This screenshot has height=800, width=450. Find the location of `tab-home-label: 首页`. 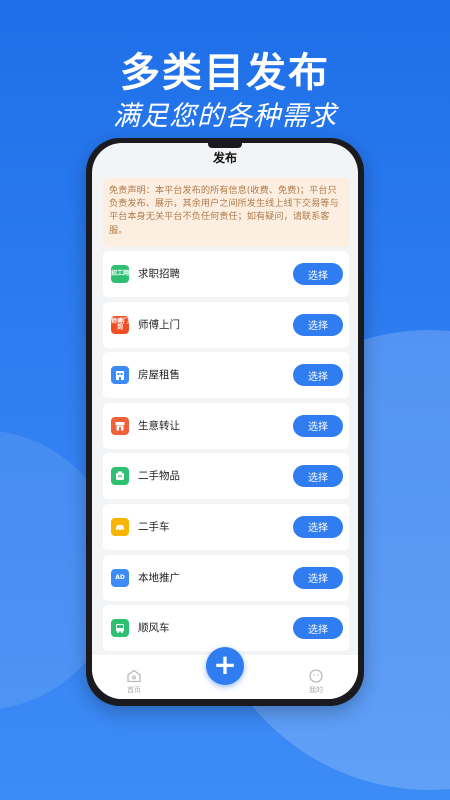

tab-home-label: 首页 is located at coordinates (134, 690).